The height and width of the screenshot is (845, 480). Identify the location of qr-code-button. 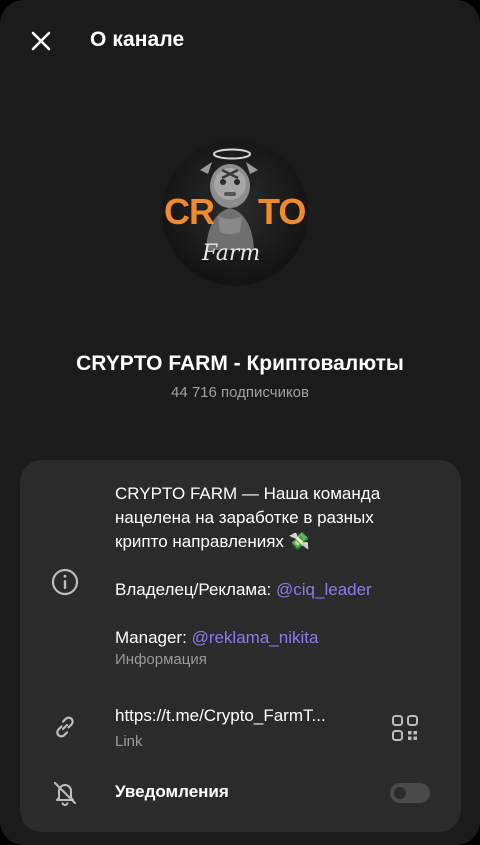
(405, 728).